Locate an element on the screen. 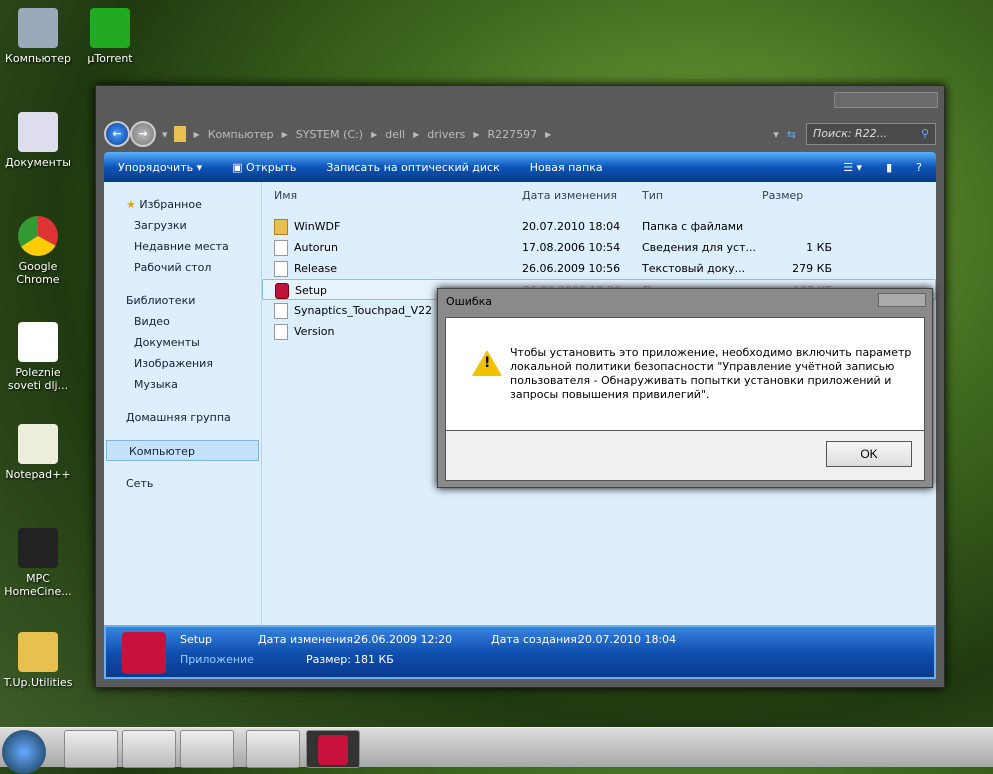 The height and width of the screenshot is (774, 993). nav-network: Сеть is located at coordinates (182, 483).